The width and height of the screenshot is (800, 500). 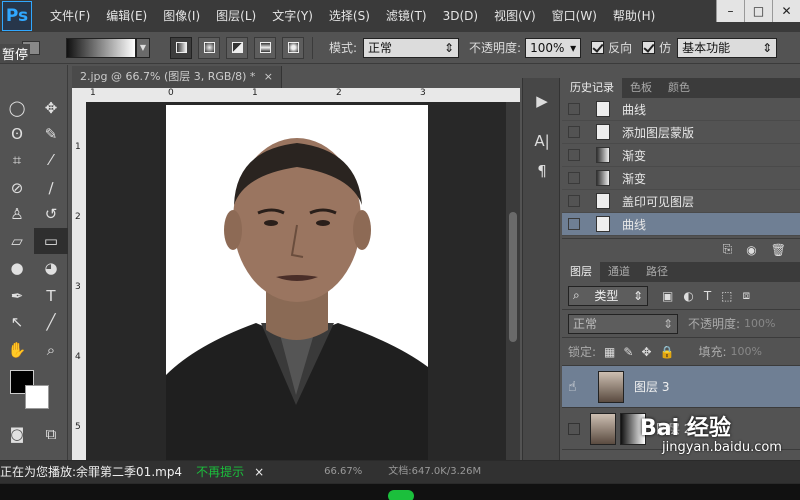 I want to click on layer-filter-select: ⌕ 类型 ⇕, so click(x=608, y=295).